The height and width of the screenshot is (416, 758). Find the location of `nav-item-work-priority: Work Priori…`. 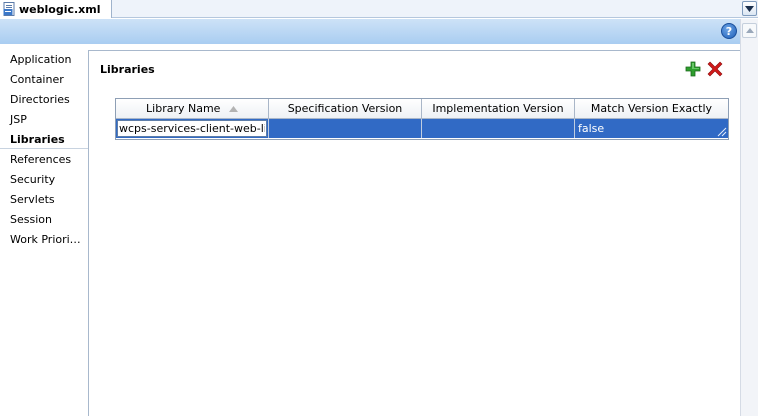

nav-item-work-priority: Work Priori… is located at coordinates (44, 240).